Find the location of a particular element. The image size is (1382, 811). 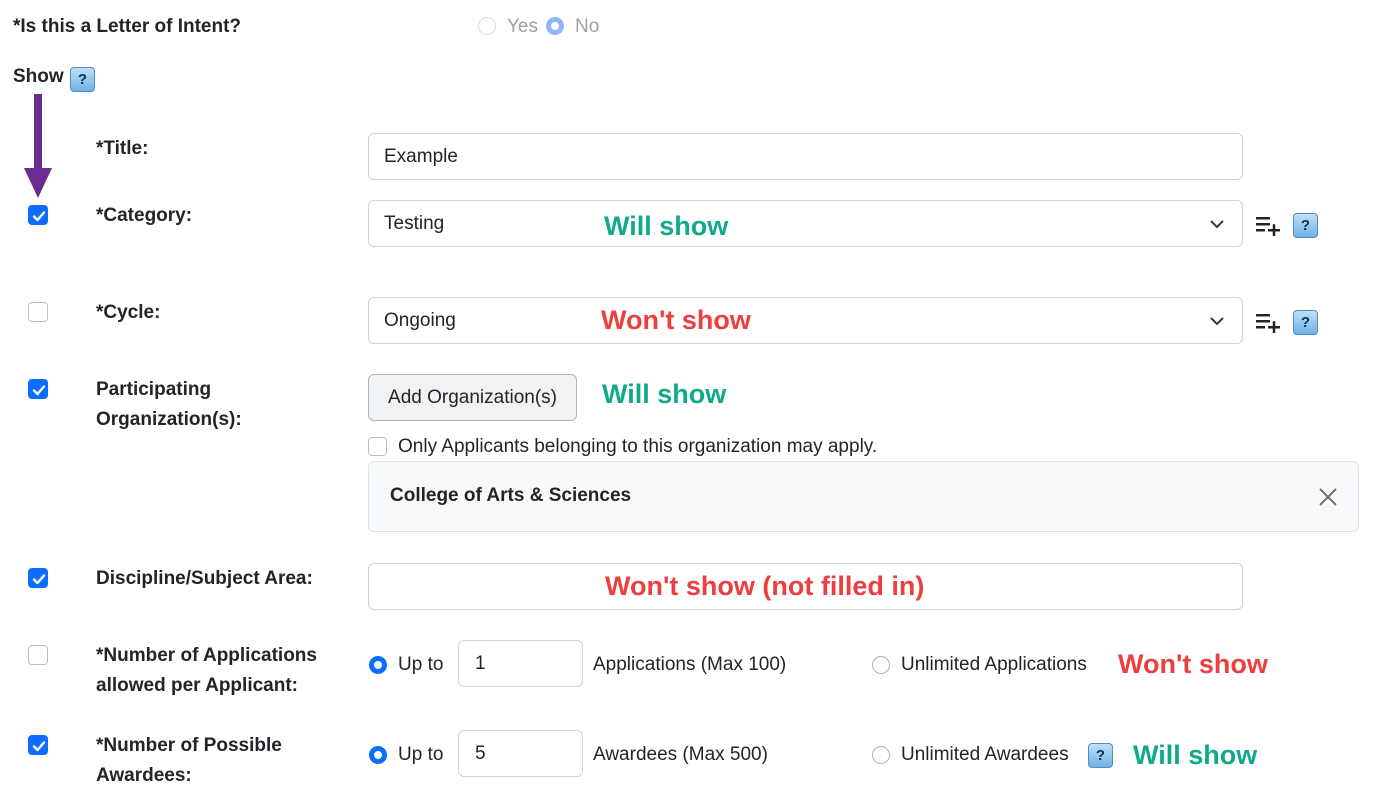

cycle-select-value: Ongoing is located at coordinates (420, 320).